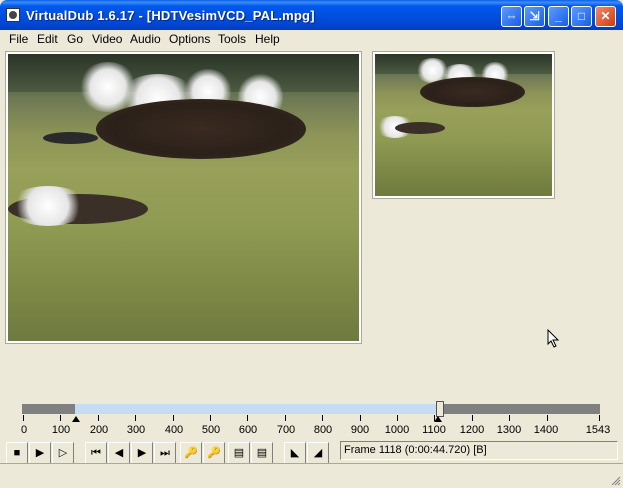 The width and height of the screenshot is (623, 488). Describe the element at coordinates (136, 430) in the screenshot. I see `timeline-label: 300` at that location.